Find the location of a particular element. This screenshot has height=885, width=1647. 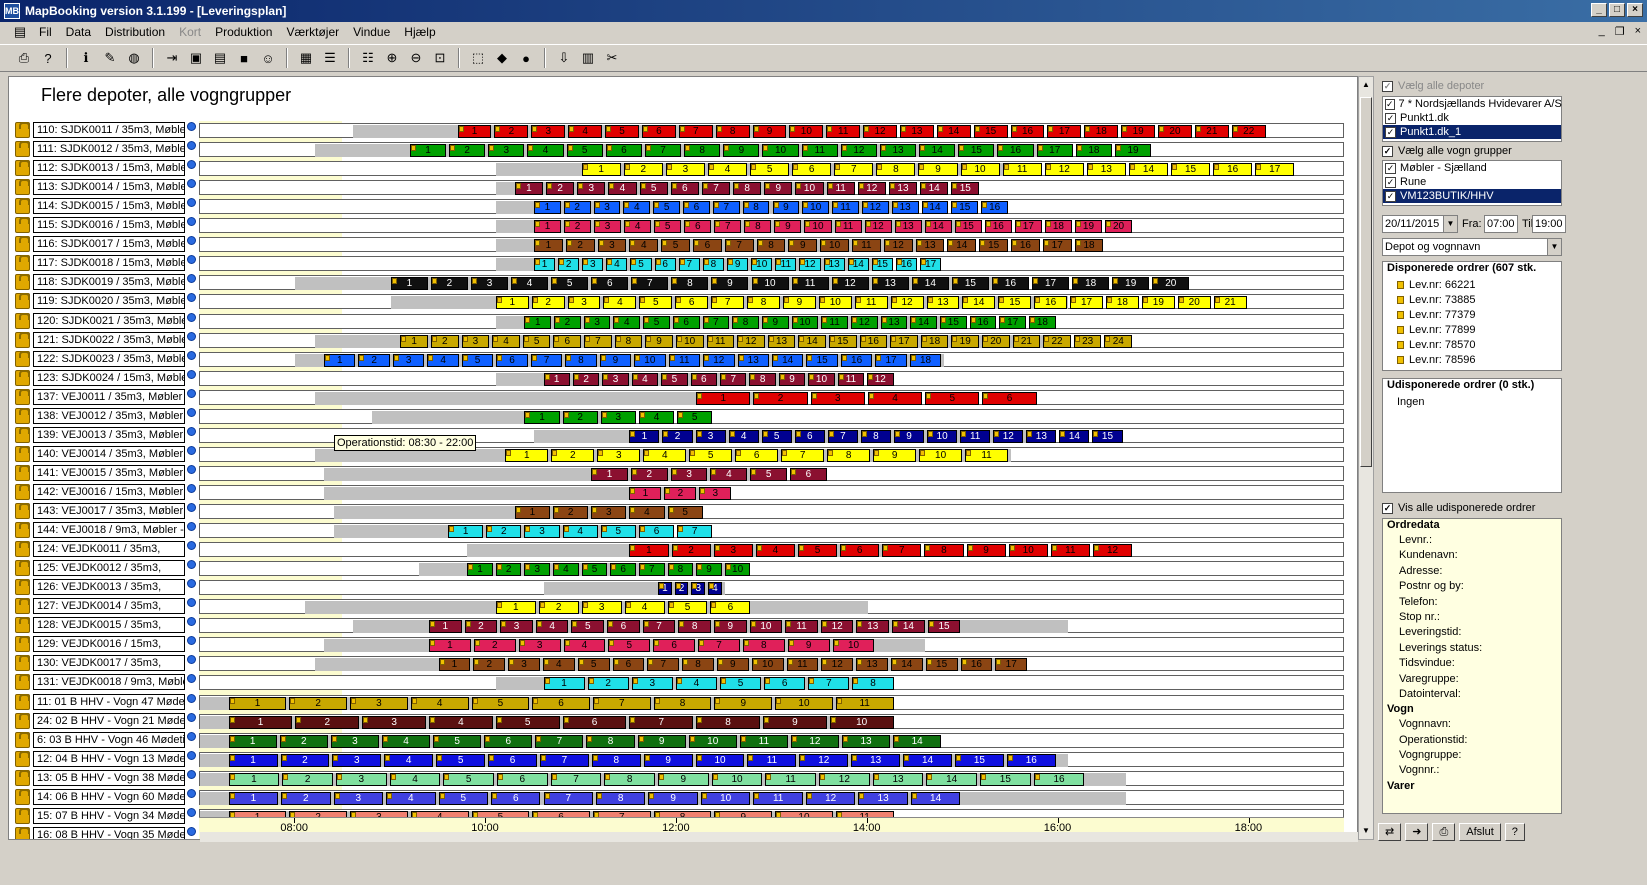

menu-vindue: Vindue is located at coordinates (371, 32).